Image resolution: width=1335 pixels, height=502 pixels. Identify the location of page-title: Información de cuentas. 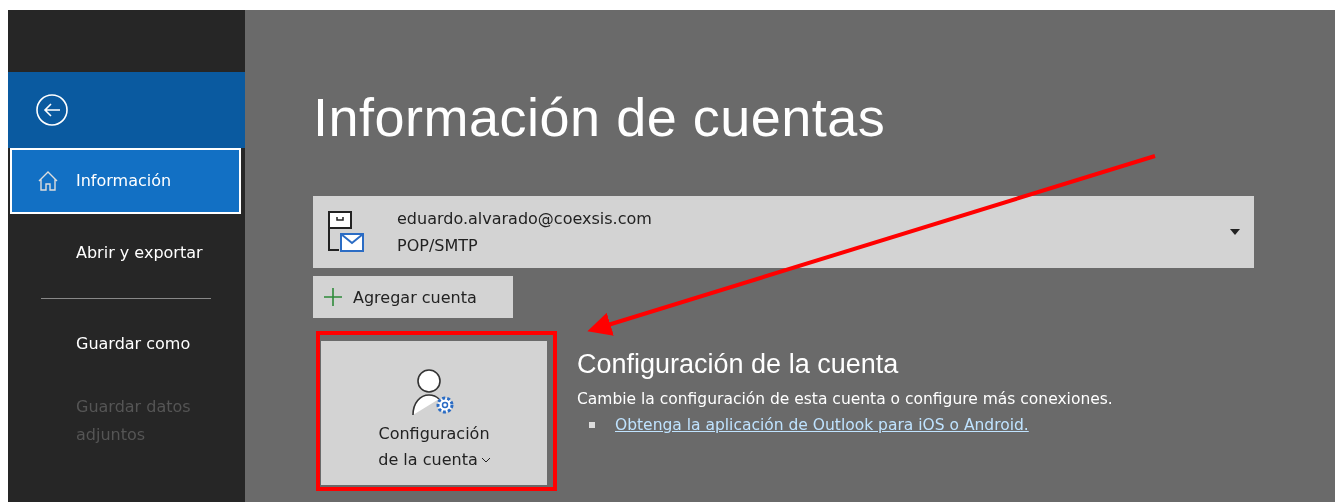
(600, 117).